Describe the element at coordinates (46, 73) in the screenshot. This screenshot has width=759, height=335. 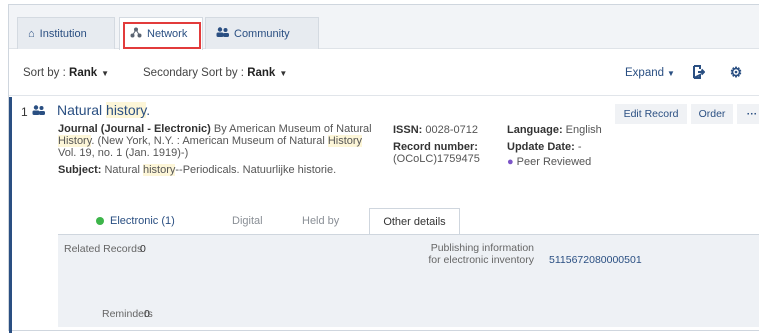
I see `sort-by-label: Sort by :` at that location.